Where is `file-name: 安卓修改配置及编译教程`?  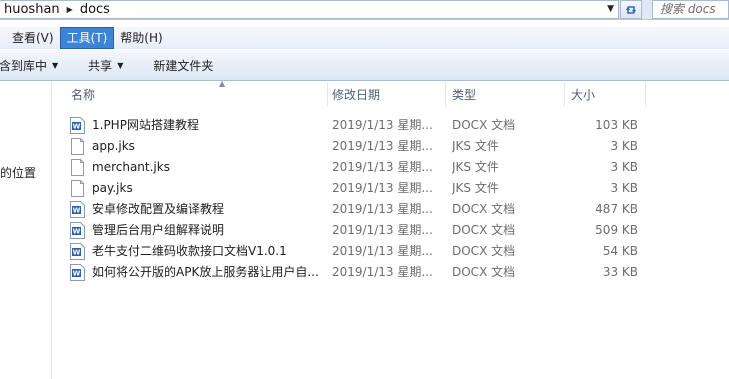 file-name: 安卓修改配置及编译教程 is located at coordinates (158, 209).